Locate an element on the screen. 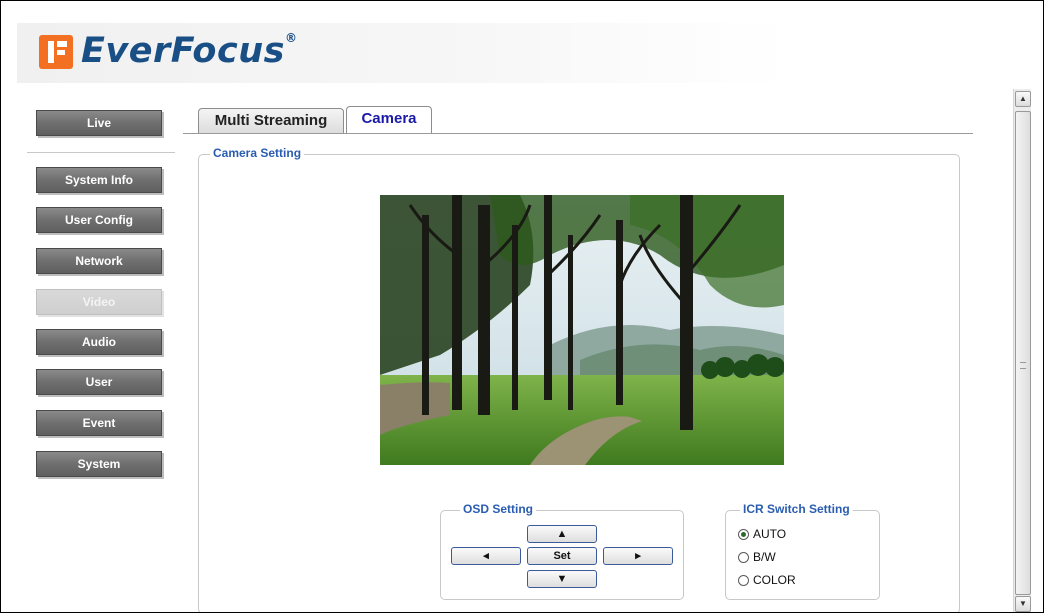 This screenshot has height=613, width=1044. tab-divider is located at coordinates (578, 133).